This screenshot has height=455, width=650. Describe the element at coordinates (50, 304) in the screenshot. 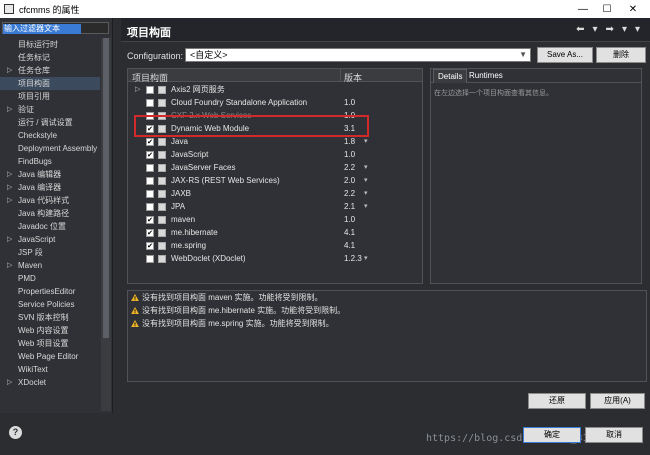

I see `sidebar-item: Service Policies` at that location.